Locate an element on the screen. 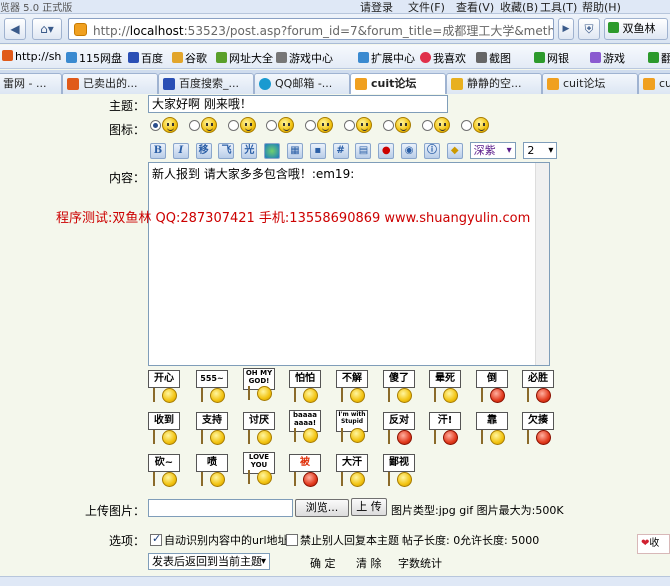 The width and height of the screenshot is (670, 586). emoticon: 收到 is located at coordinates (165, 429).